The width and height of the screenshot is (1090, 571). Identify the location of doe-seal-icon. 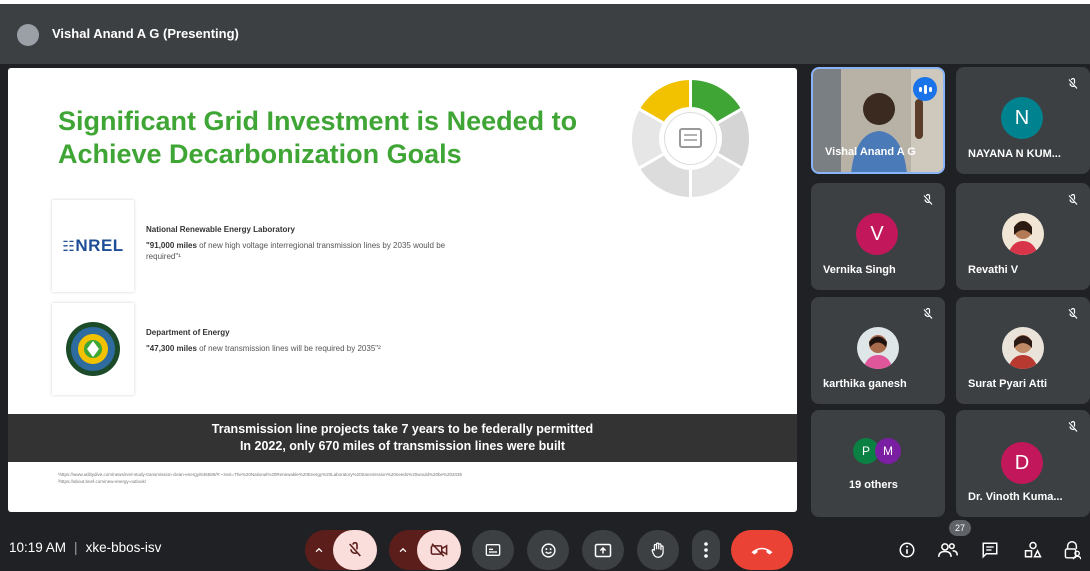
(93, 349).